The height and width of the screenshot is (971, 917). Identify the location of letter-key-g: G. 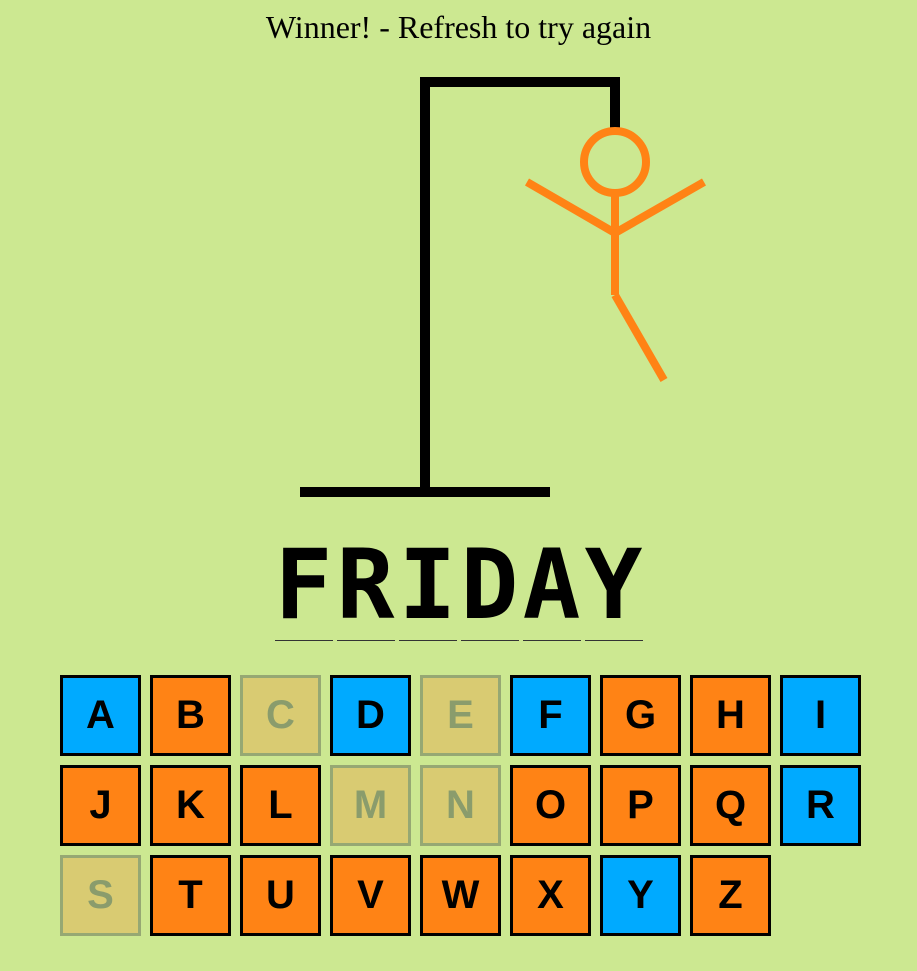
(640, 715).